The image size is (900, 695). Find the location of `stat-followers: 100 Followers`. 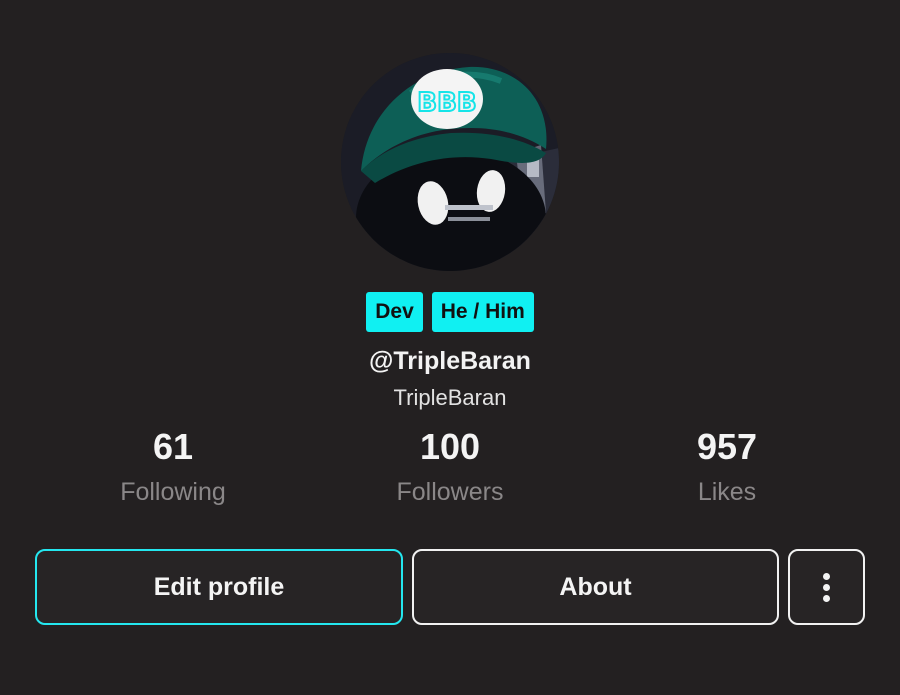

stat-followers: 100 Followers is located at coordinates (450, 469).